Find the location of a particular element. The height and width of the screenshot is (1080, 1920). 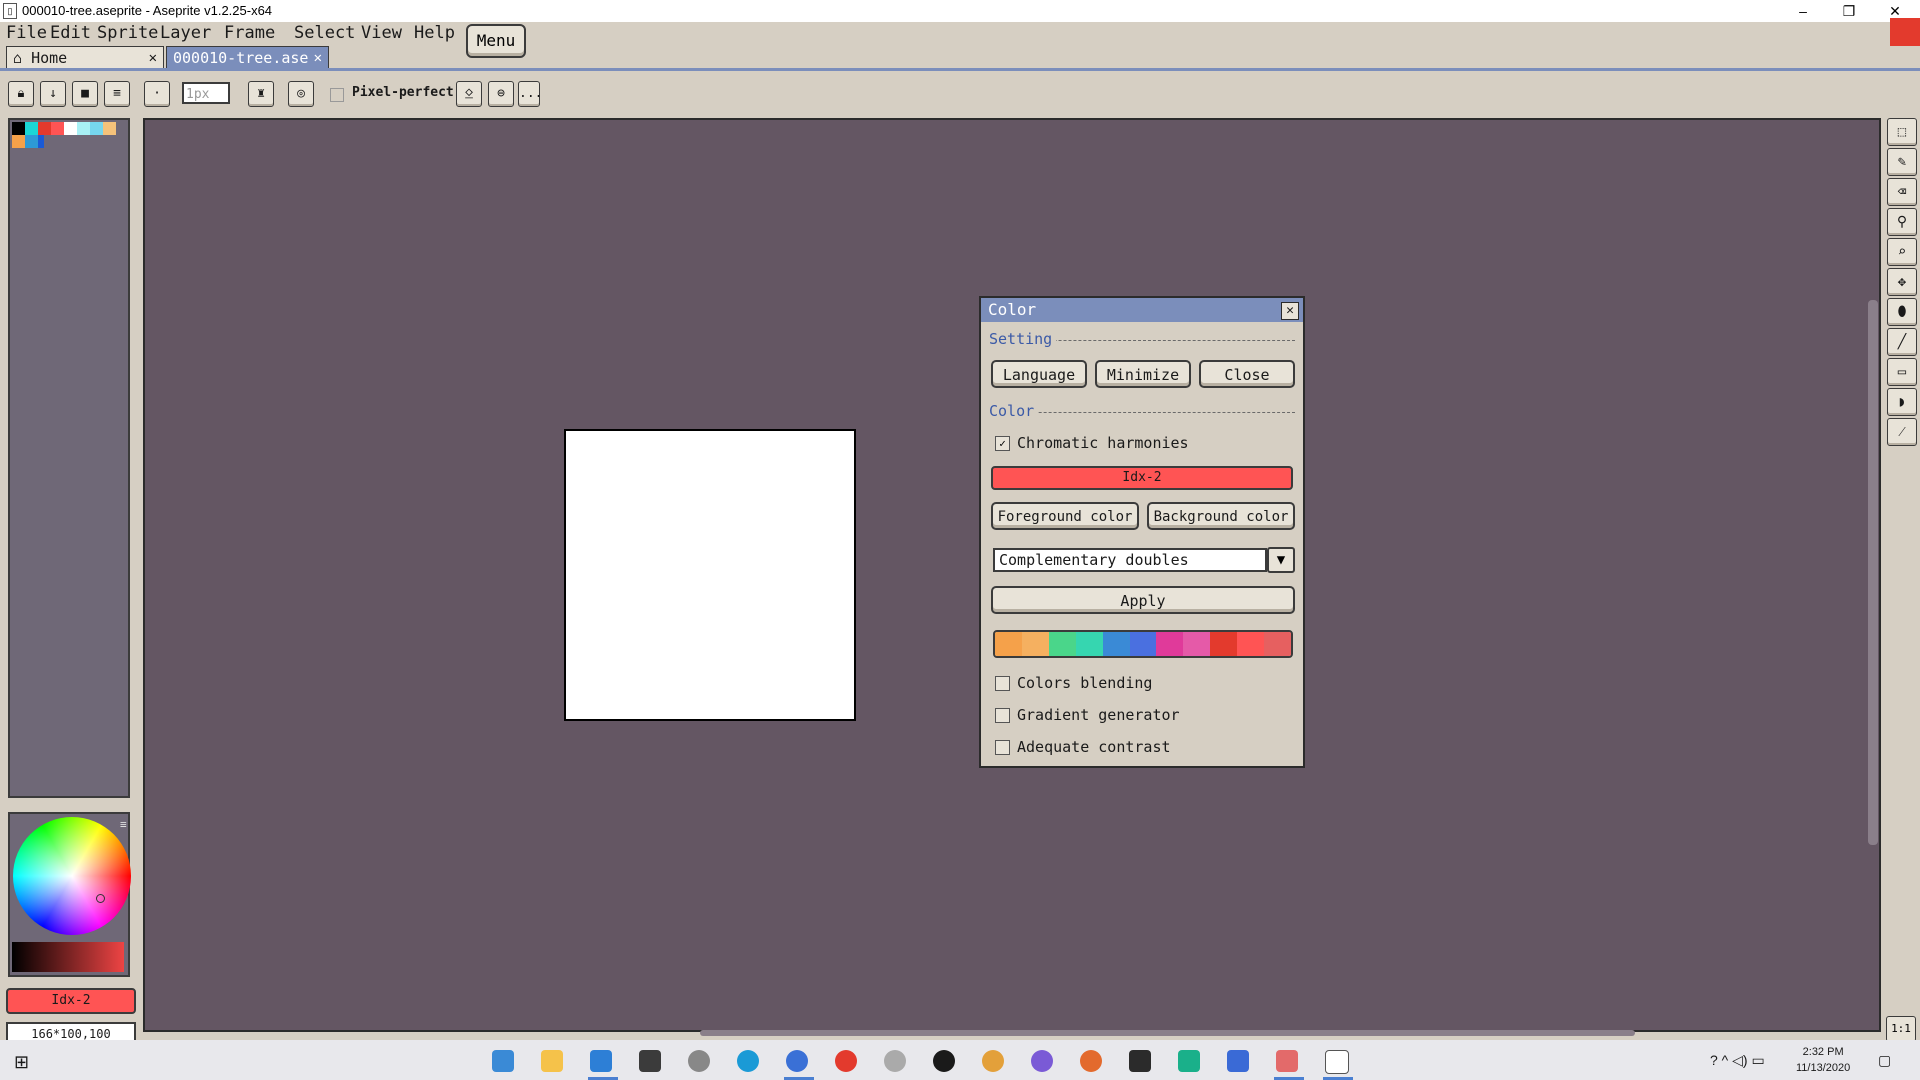

harmony-type-select: Complementary doubles is located at coordinates (1130, 560).